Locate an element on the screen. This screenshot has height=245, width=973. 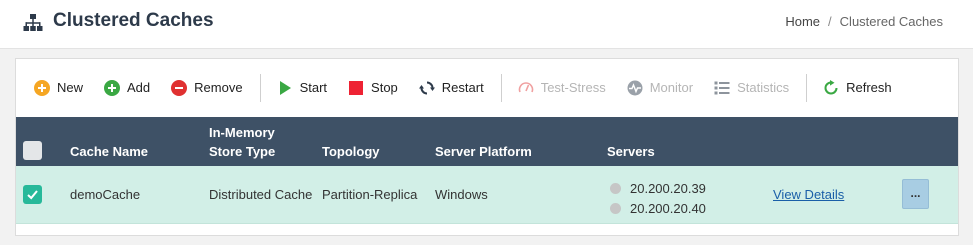
sitemap-icon is located at coordinates (33, 22).